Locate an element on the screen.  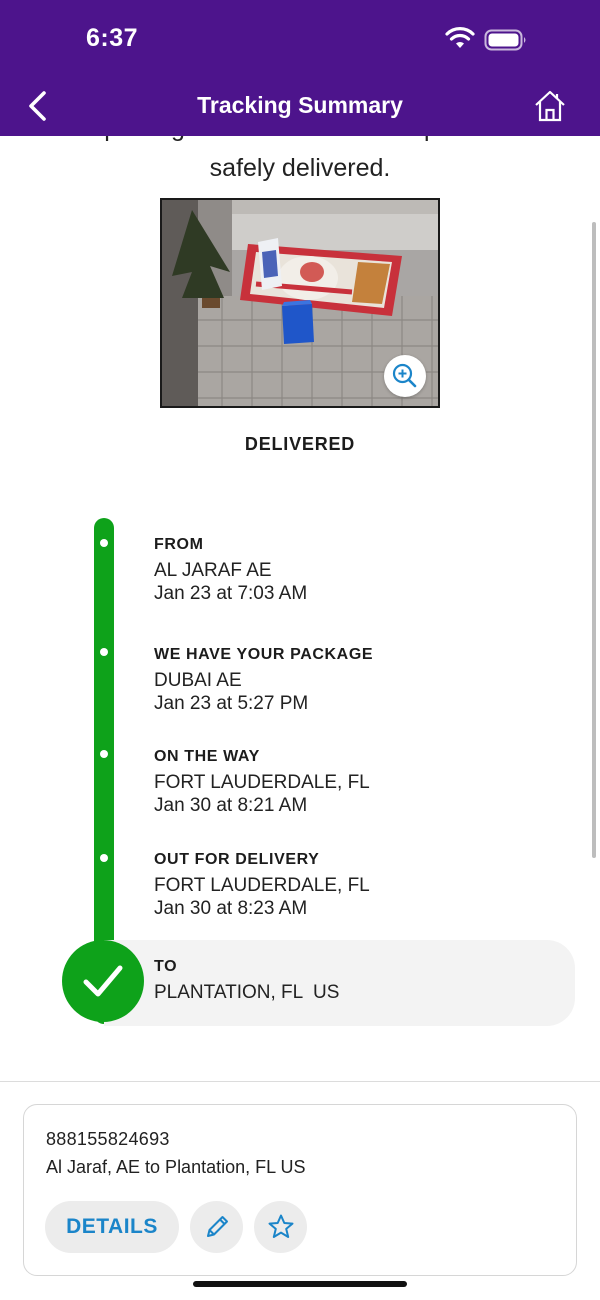
timeline-event-to: TO PLANTATION, FL US is located at coordinates (364, 980).